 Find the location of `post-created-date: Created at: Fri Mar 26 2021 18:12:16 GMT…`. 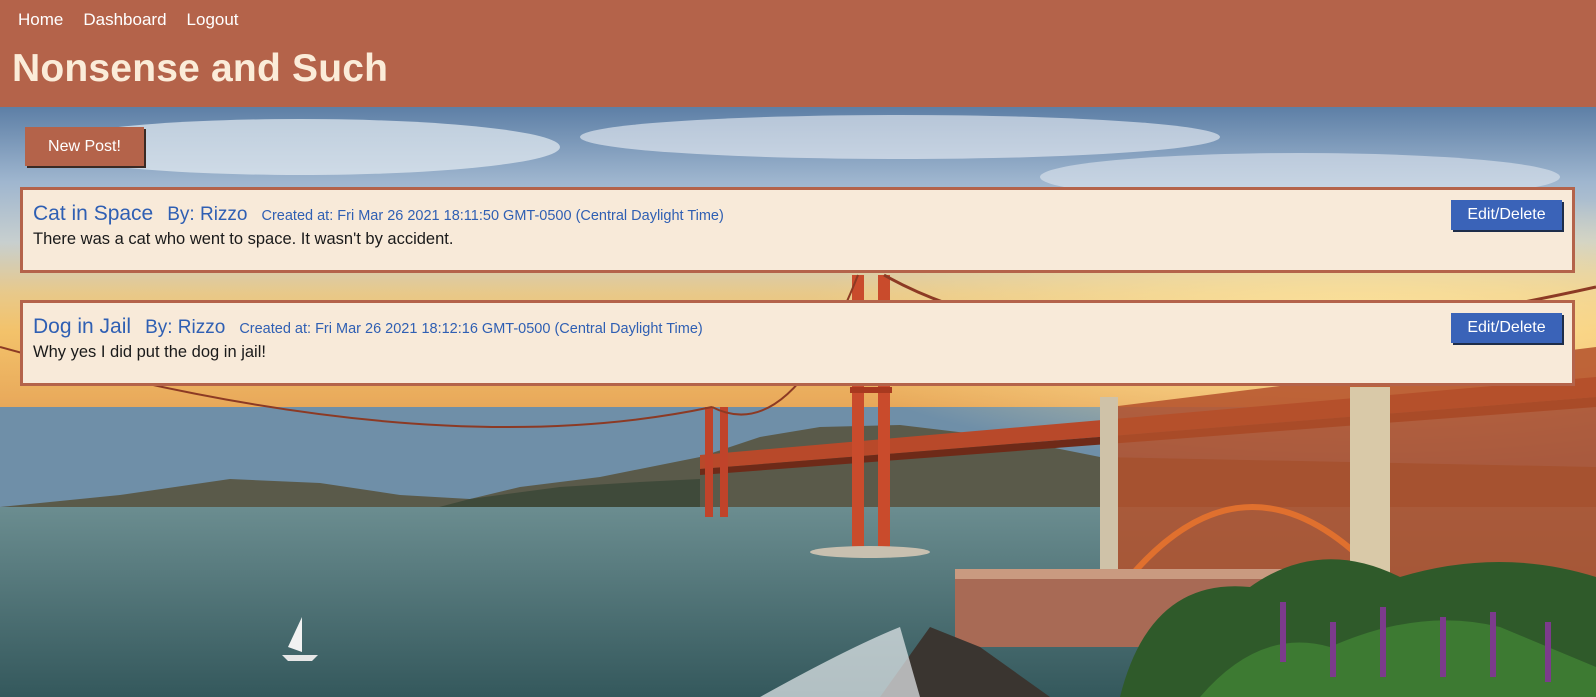

post-created-date: Created at: Fri Mar 26 2021 18:12:16 GMT… is located at coordinates (471, 329).